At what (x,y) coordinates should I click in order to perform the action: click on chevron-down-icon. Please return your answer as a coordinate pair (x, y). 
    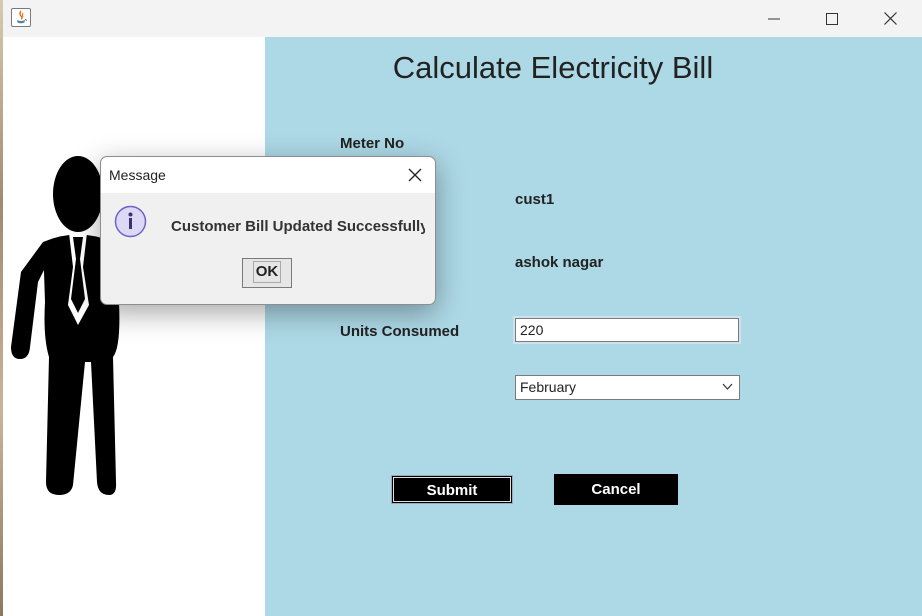
    Looking at the image, I should click on (727, 386).